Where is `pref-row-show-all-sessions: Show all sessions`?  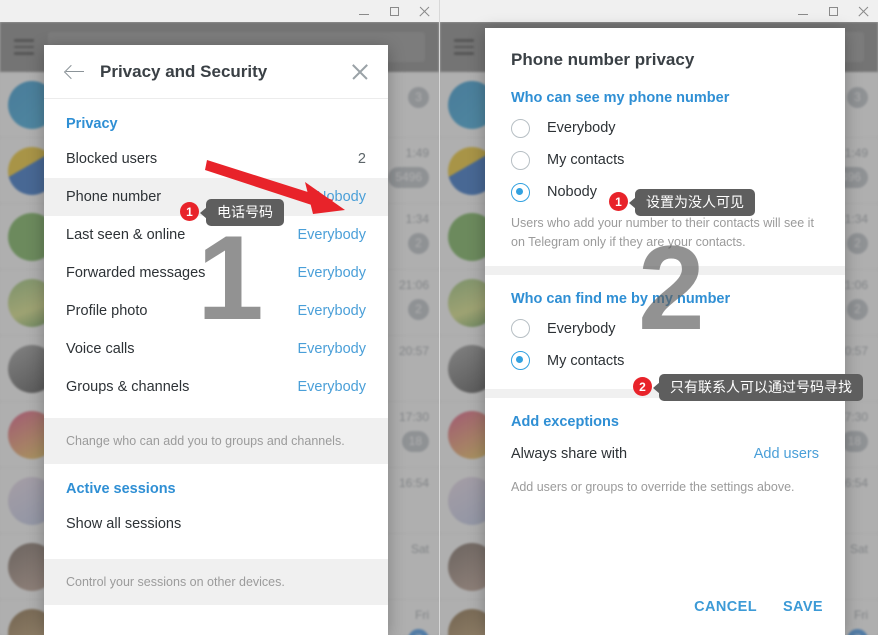
pref-row-show-all-sessions: Show all sessions is located at coordinates (216, 524).